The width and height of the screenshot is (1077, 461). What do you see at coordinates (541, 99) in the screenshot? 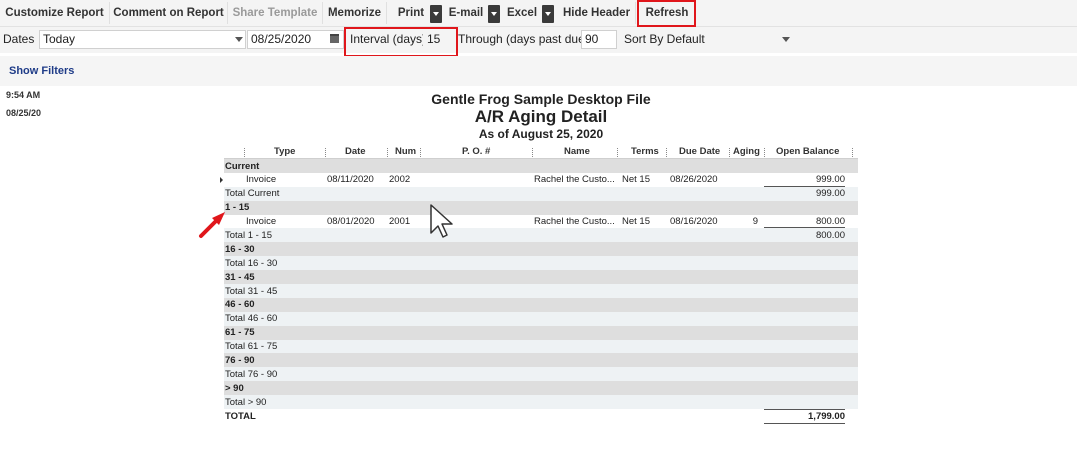
I see `company-name: Gentle Frog Sample Desktop File` at bounding box center [541, 99].